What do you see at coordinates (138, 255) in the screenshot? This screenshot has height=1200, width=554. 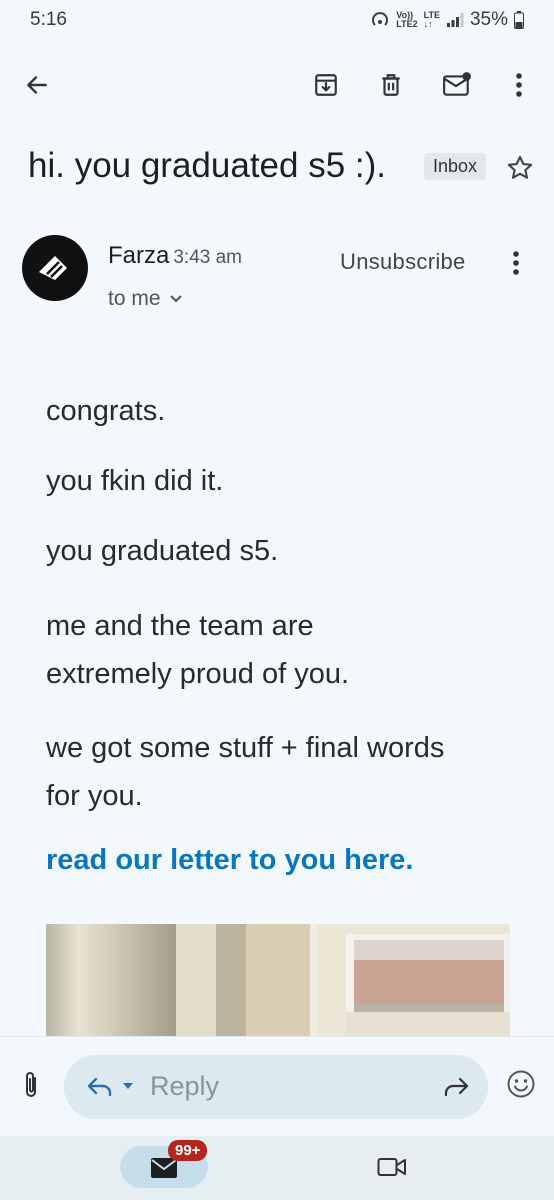 I see `sender-name: Farza` at bounding box center [138, 255].